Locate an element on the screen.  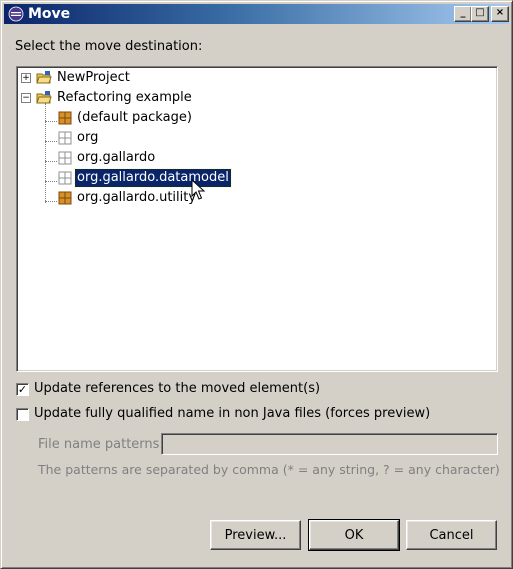
tree-item-label: org.gallardo.datamodel is located at coordinates (153, 178).